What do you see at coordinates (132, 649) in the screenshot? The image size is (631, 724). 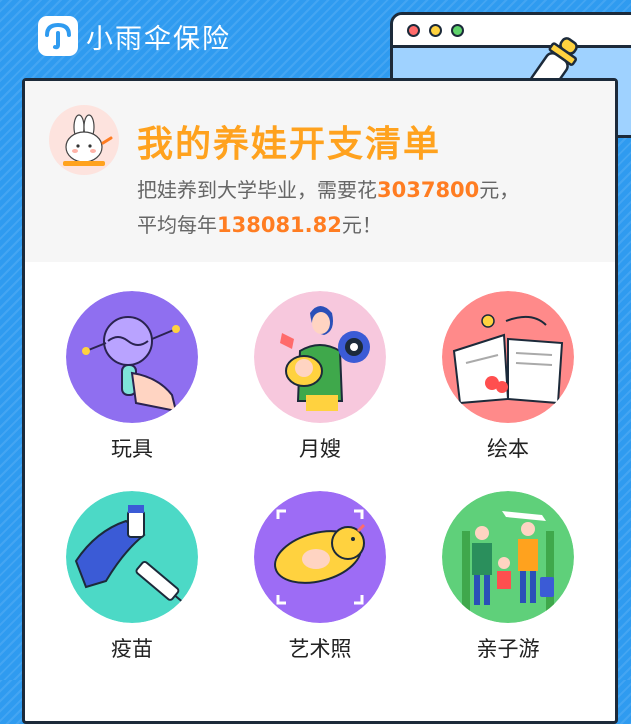 I see `category-label: 疫苗` at bounding box center [132, 649].